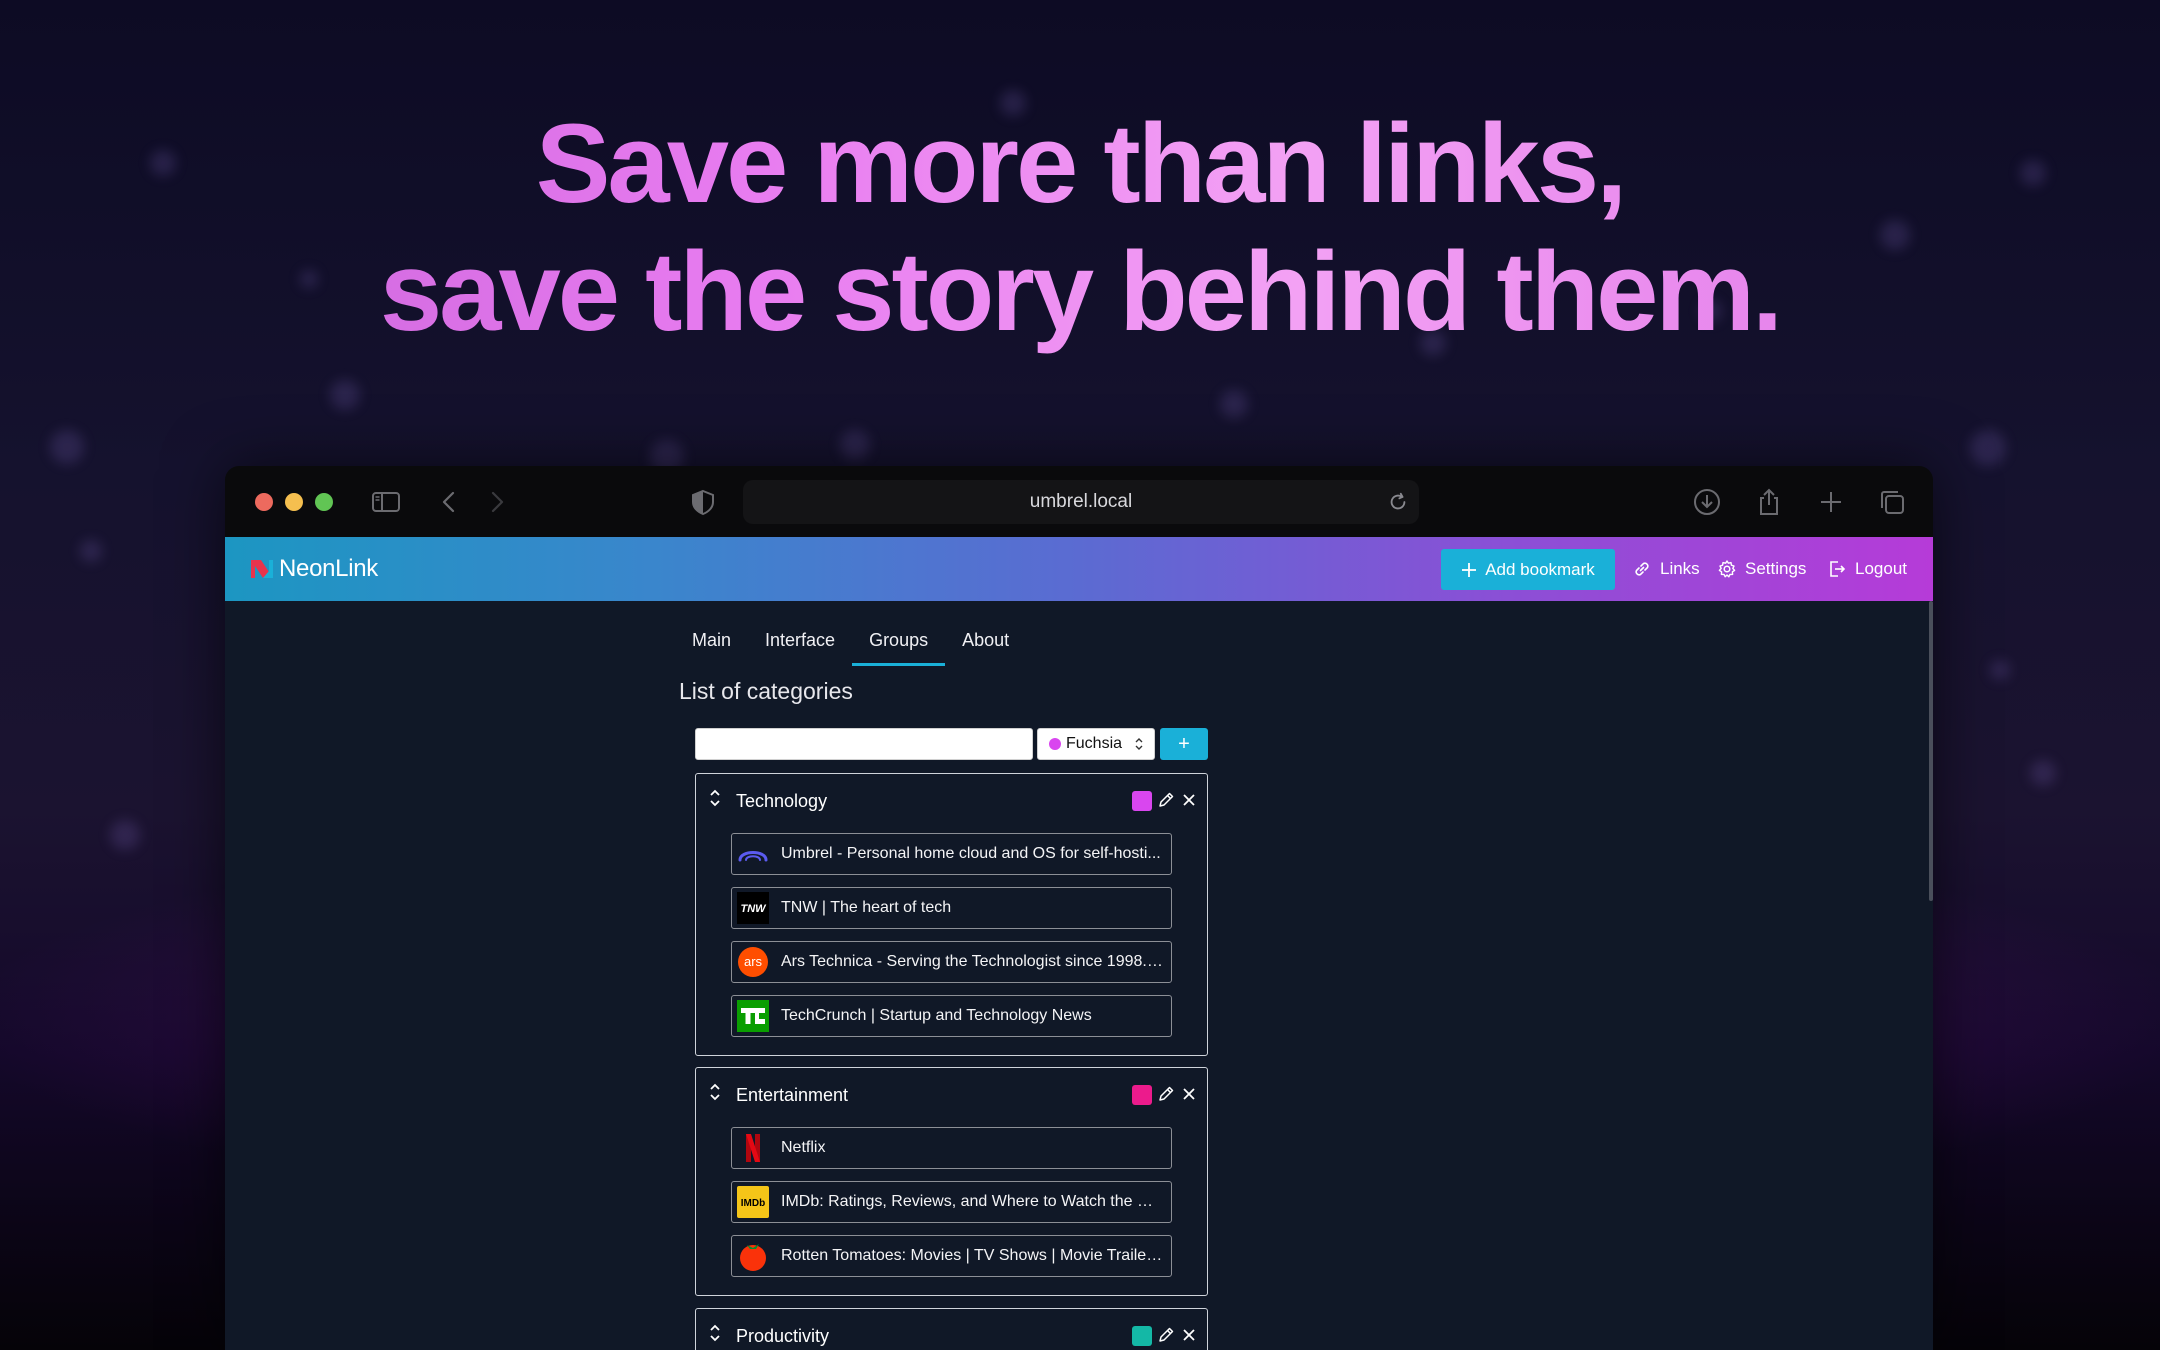 The height and width of the screenshot is (1350, 2160). I want to click on link-title: Netflix, so click(803, 1147).